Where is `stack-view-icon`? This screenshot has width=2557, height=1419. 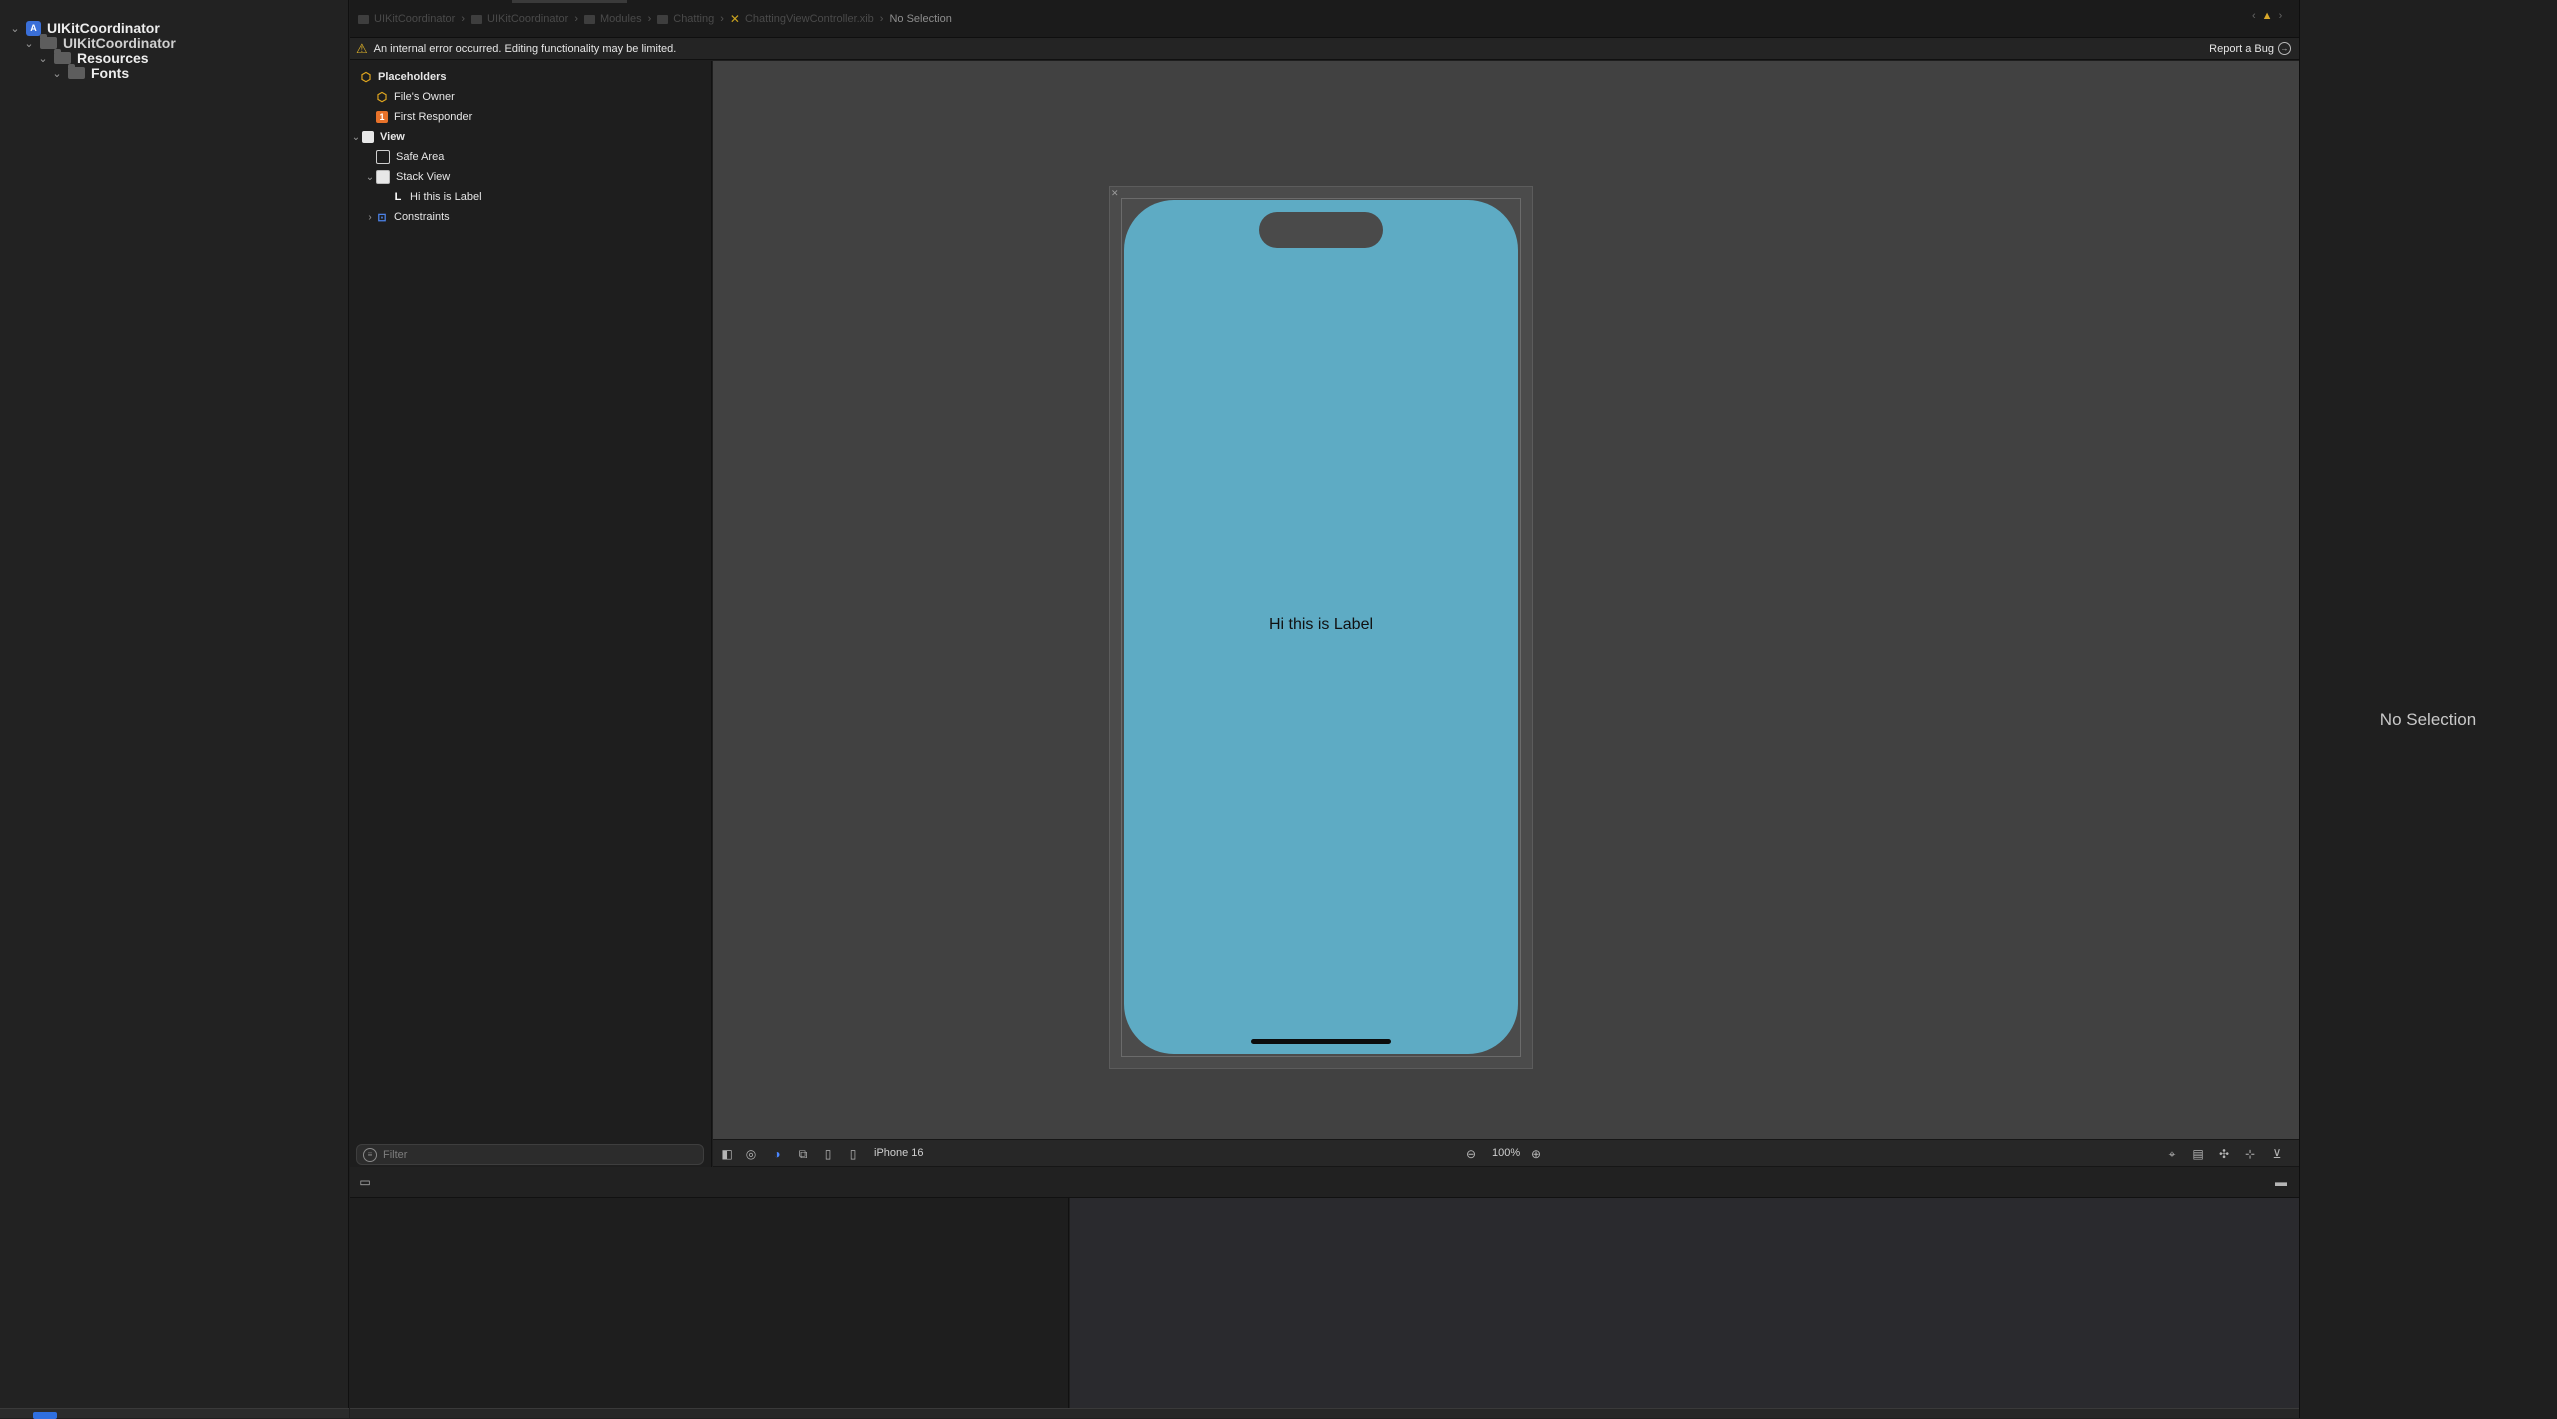 stack-view-icon is located at coordinates (383, 177).